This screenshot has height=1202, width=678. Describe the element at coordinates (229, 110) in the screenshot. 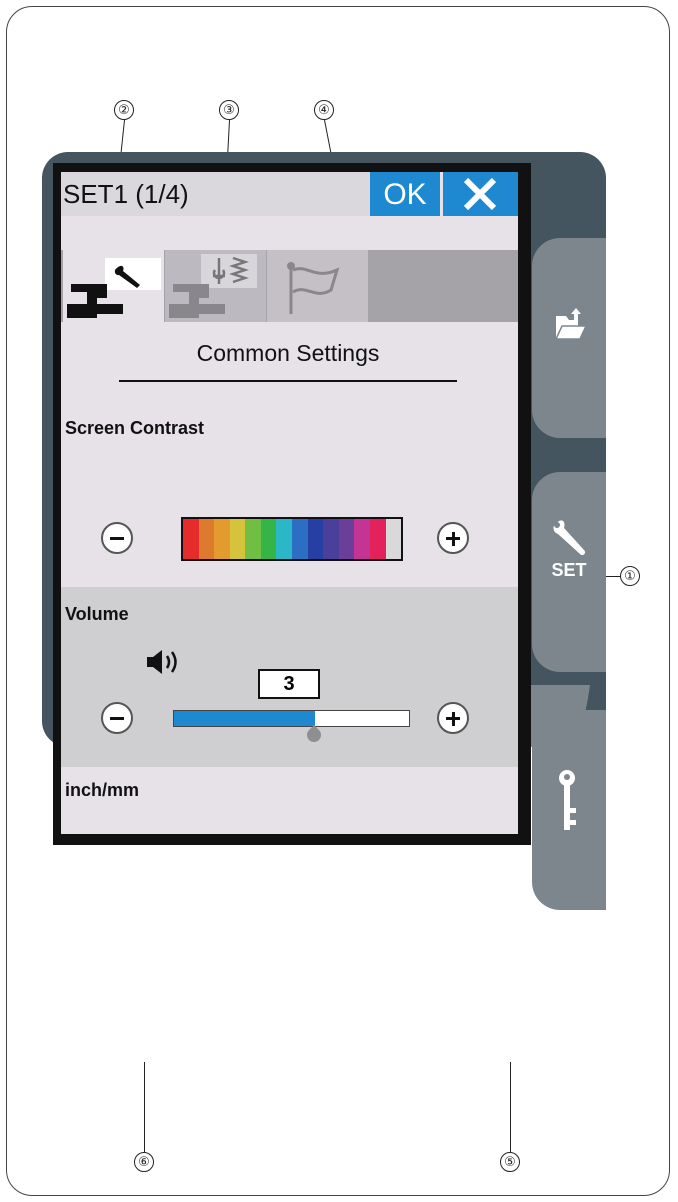

I see `callout-3: ③` at that location.